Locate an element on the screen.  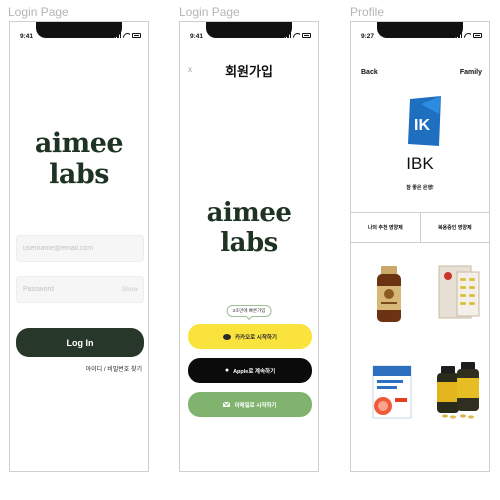
tab-recommended: 나의 추천 영양제 is located at coordinates (385, 227).